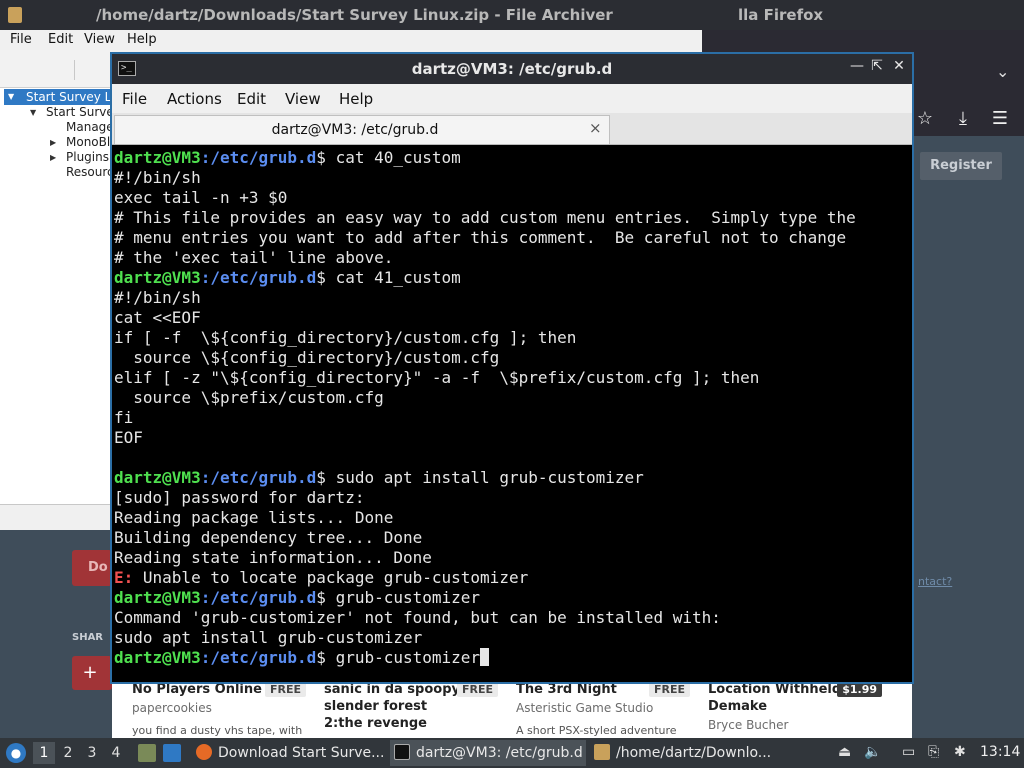 Image resolution: width=1024 pixels, height=768 pixels. I want to click on tree-item-plugins: Plugins, so click(89, 157).